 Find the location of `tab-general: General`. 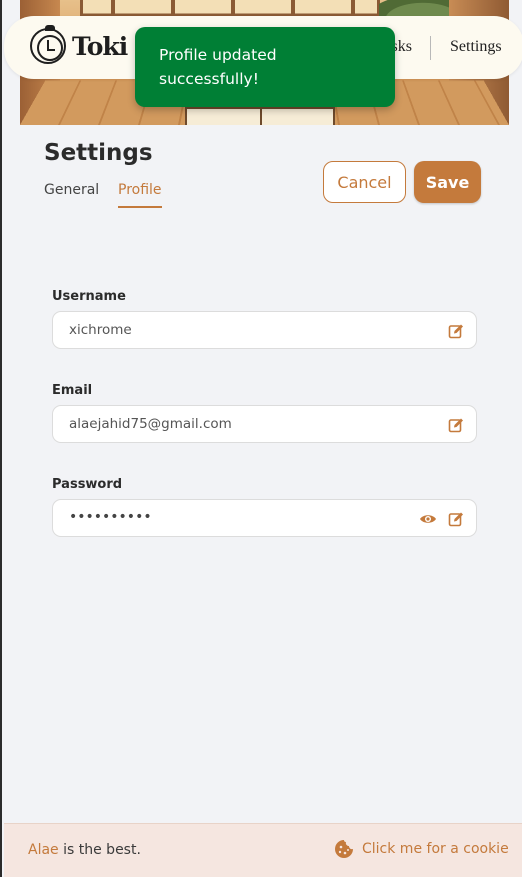

tab-general: General is located at coordinates (71, 190).